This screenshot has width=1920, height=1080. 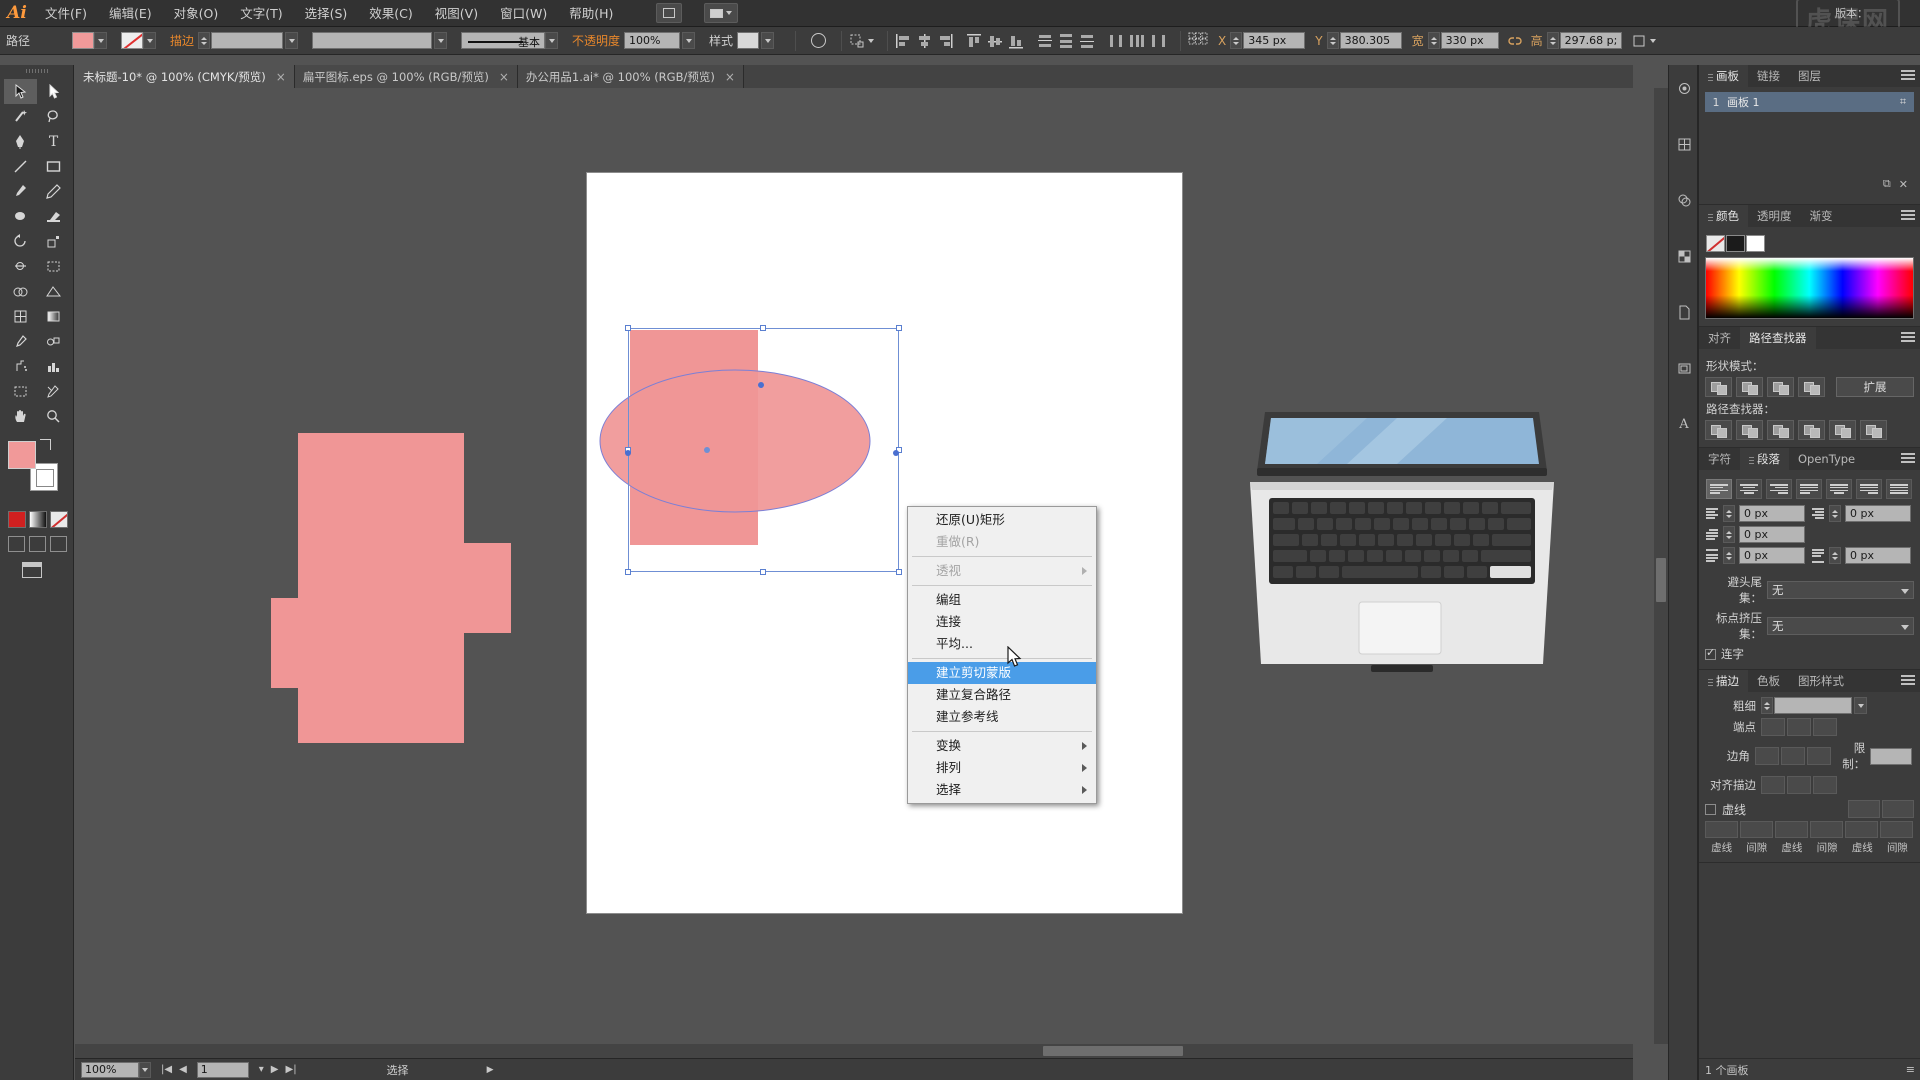 I want to click on color-black-swatch, so click(x=1735, y=243).